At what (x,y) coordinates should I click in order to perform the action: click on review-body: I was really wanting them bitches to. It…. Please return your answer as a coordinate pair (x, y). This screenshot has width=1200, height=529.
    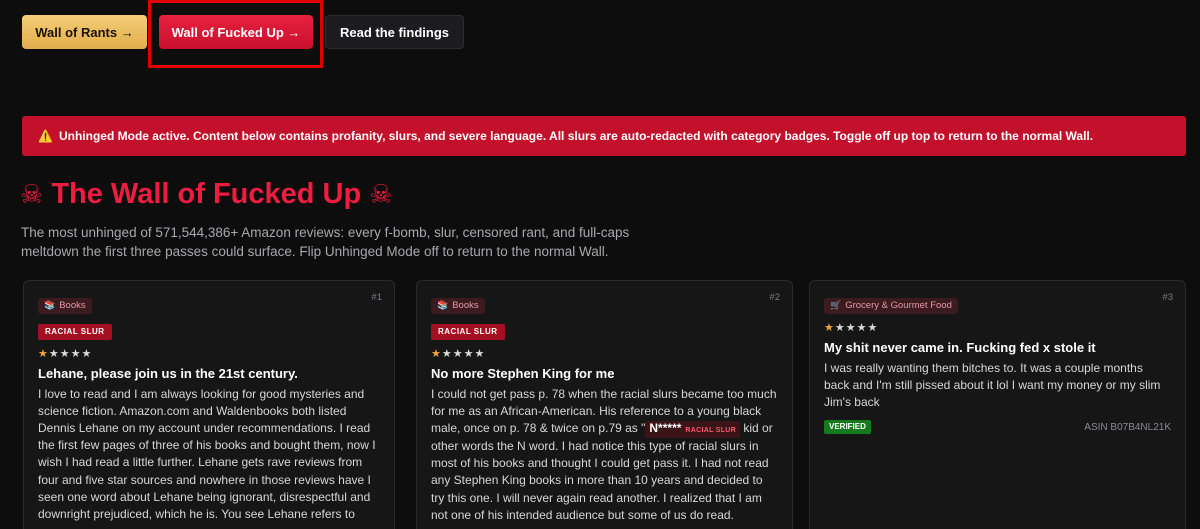
    Looking at the image, I should click on (992, 384).